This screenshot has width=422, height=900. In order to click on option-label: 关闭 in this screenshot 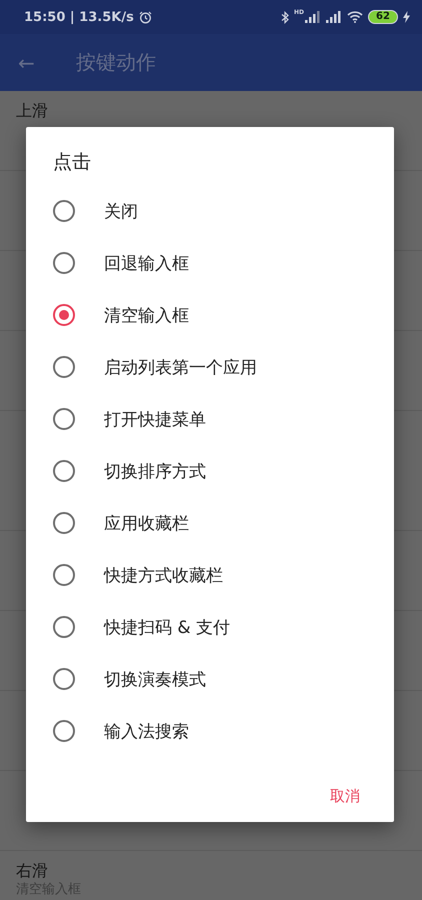, I will do `click(121, 211)`.